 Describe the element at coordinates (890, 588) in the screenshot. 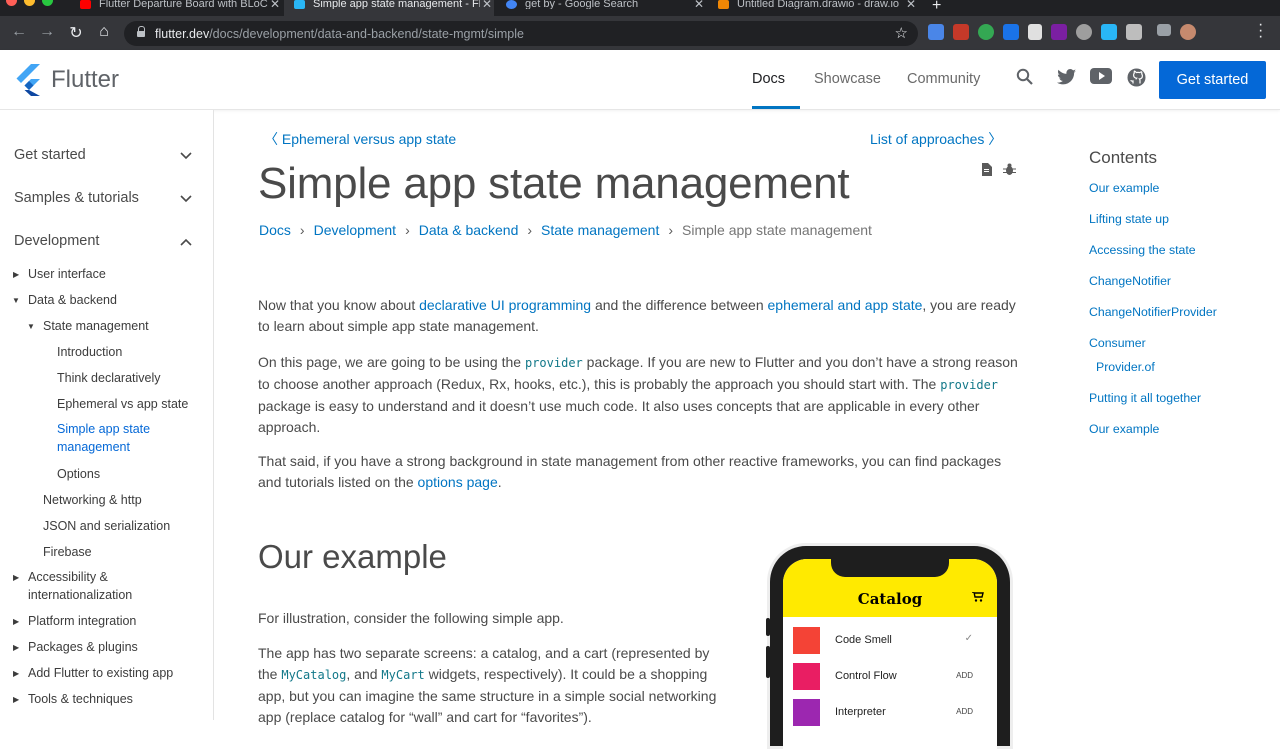

I see `catalog-app-bar: Catalog` at that location.